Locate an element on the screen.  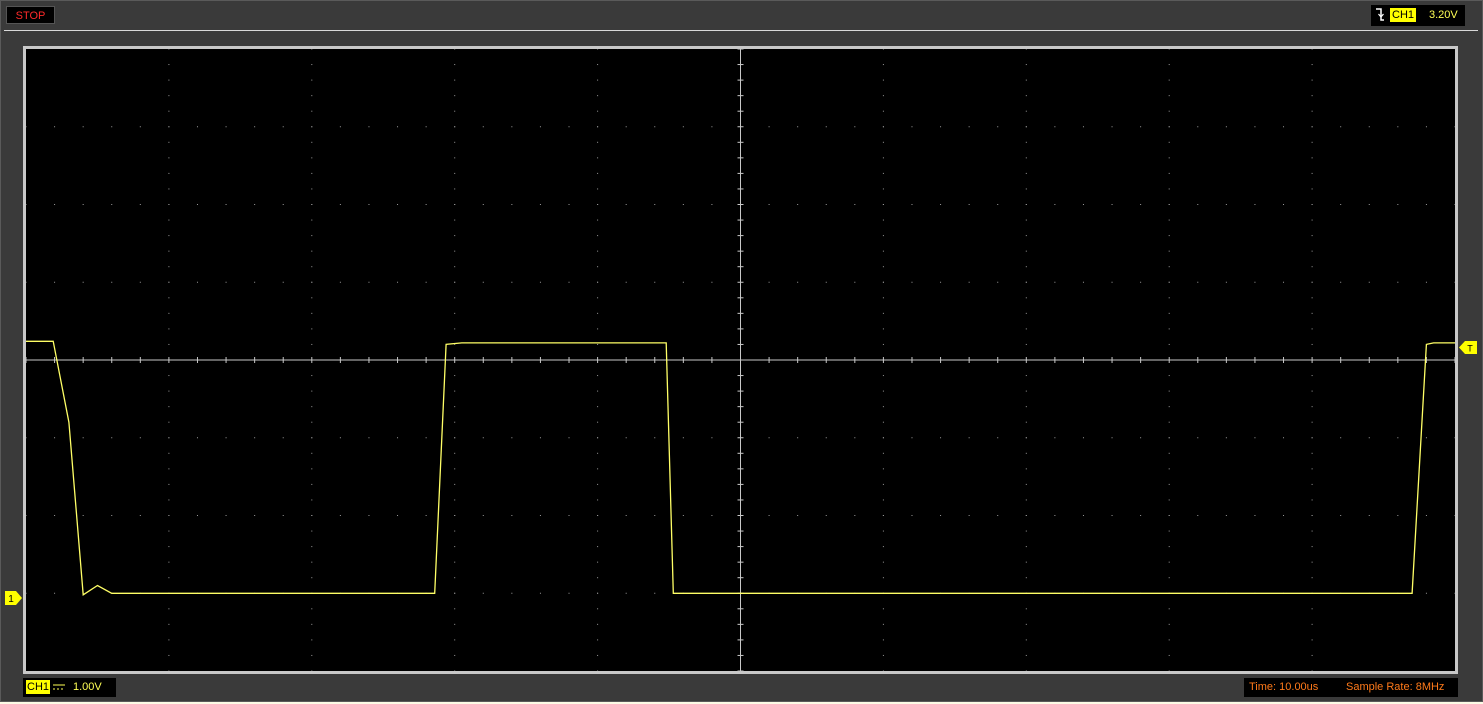
time-per-division: Time: 10.00us is located at coordinates (1284, 687).